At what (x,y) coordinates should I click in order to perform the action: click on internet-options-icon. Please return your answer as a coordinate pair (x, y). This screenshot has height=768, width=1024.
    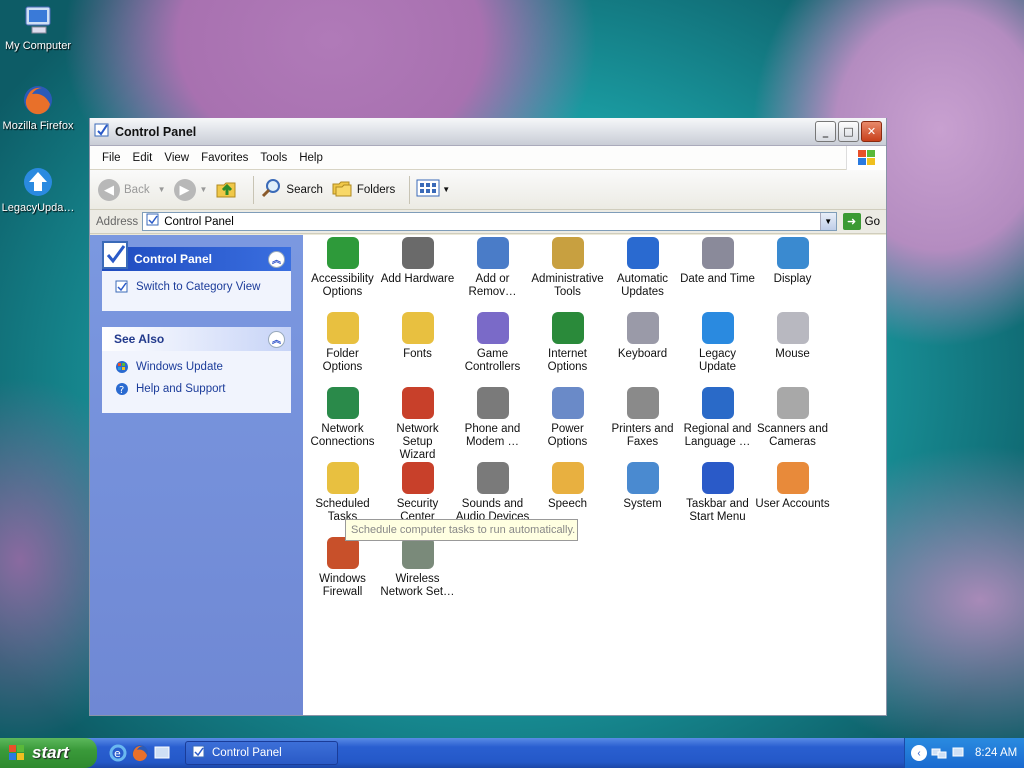
    Looking at the image, I should click on (567, 328).